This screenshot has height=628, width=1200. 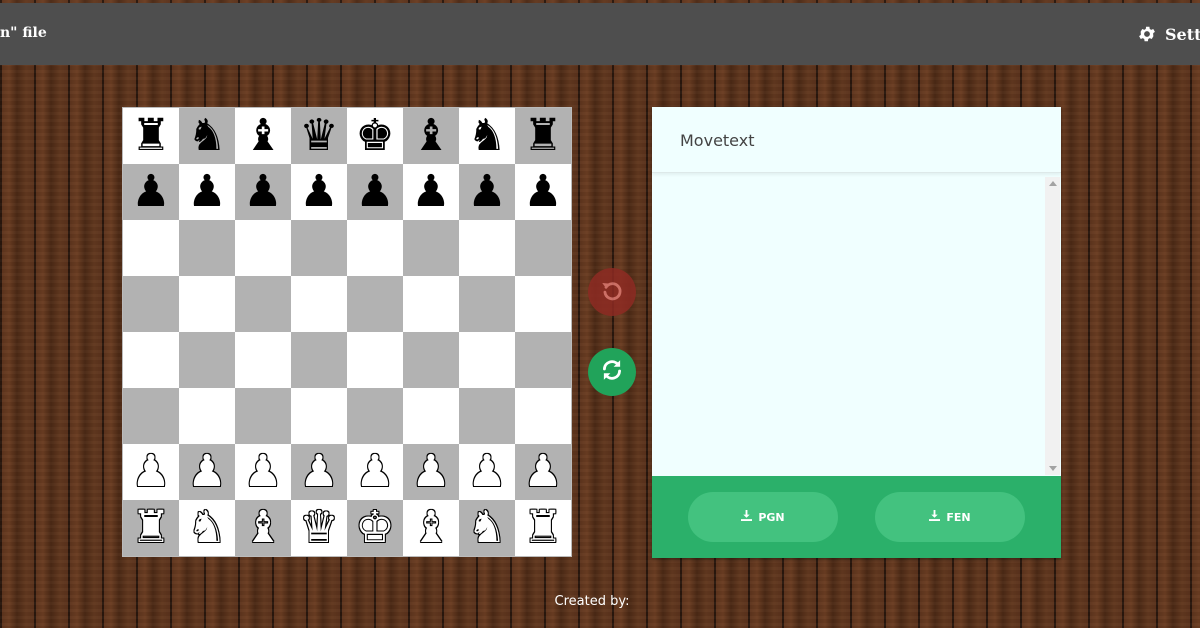 What do you see at coordinates (263, 360) in the screenshot?
I see `square-c4` at bounding box center [263, 360].